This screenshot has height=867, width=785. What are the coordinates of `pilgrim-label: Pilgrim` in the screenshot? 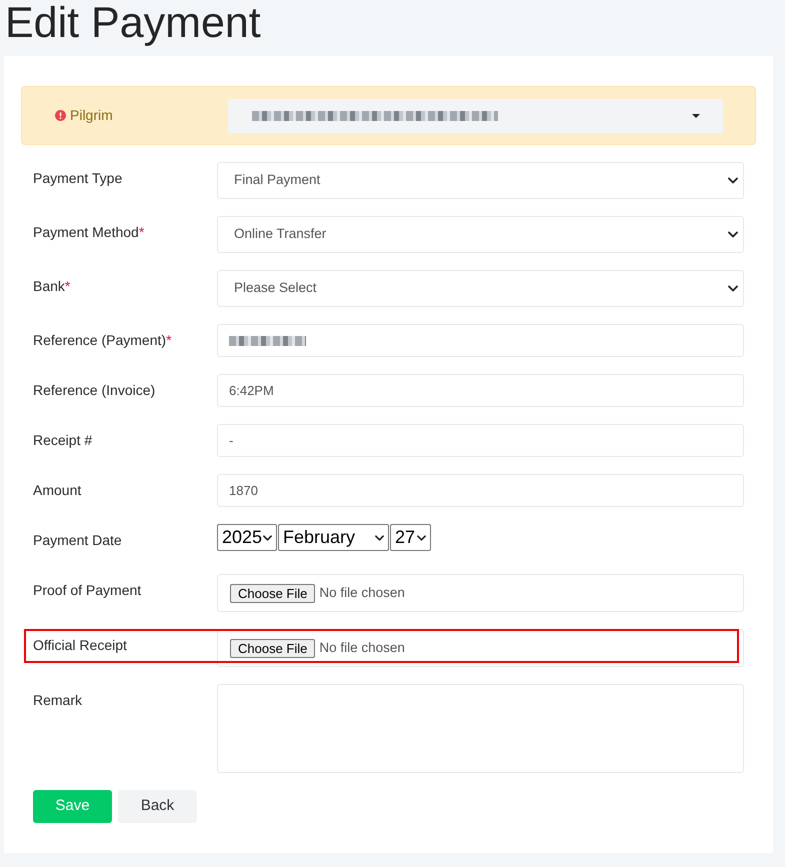 It's located at (91, 115).